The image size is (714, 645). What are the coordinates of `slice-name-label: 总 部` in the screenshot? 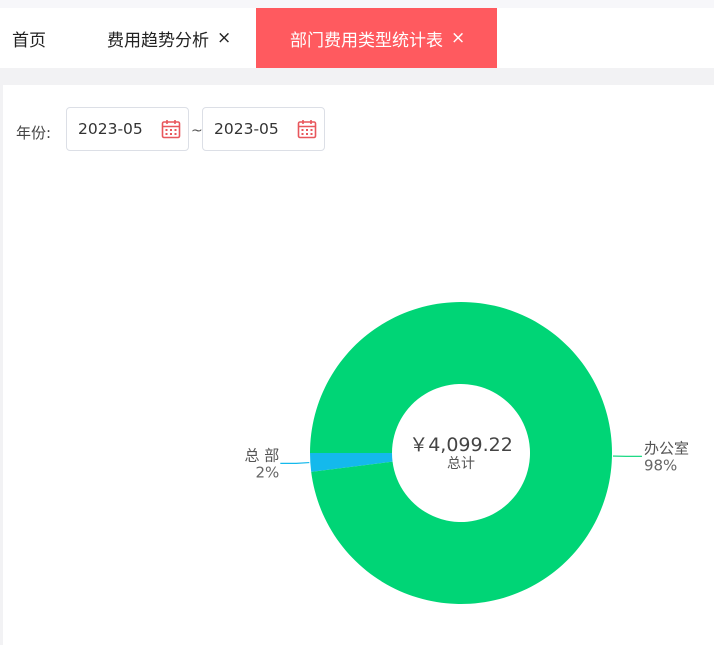 It's located at (262, 455).